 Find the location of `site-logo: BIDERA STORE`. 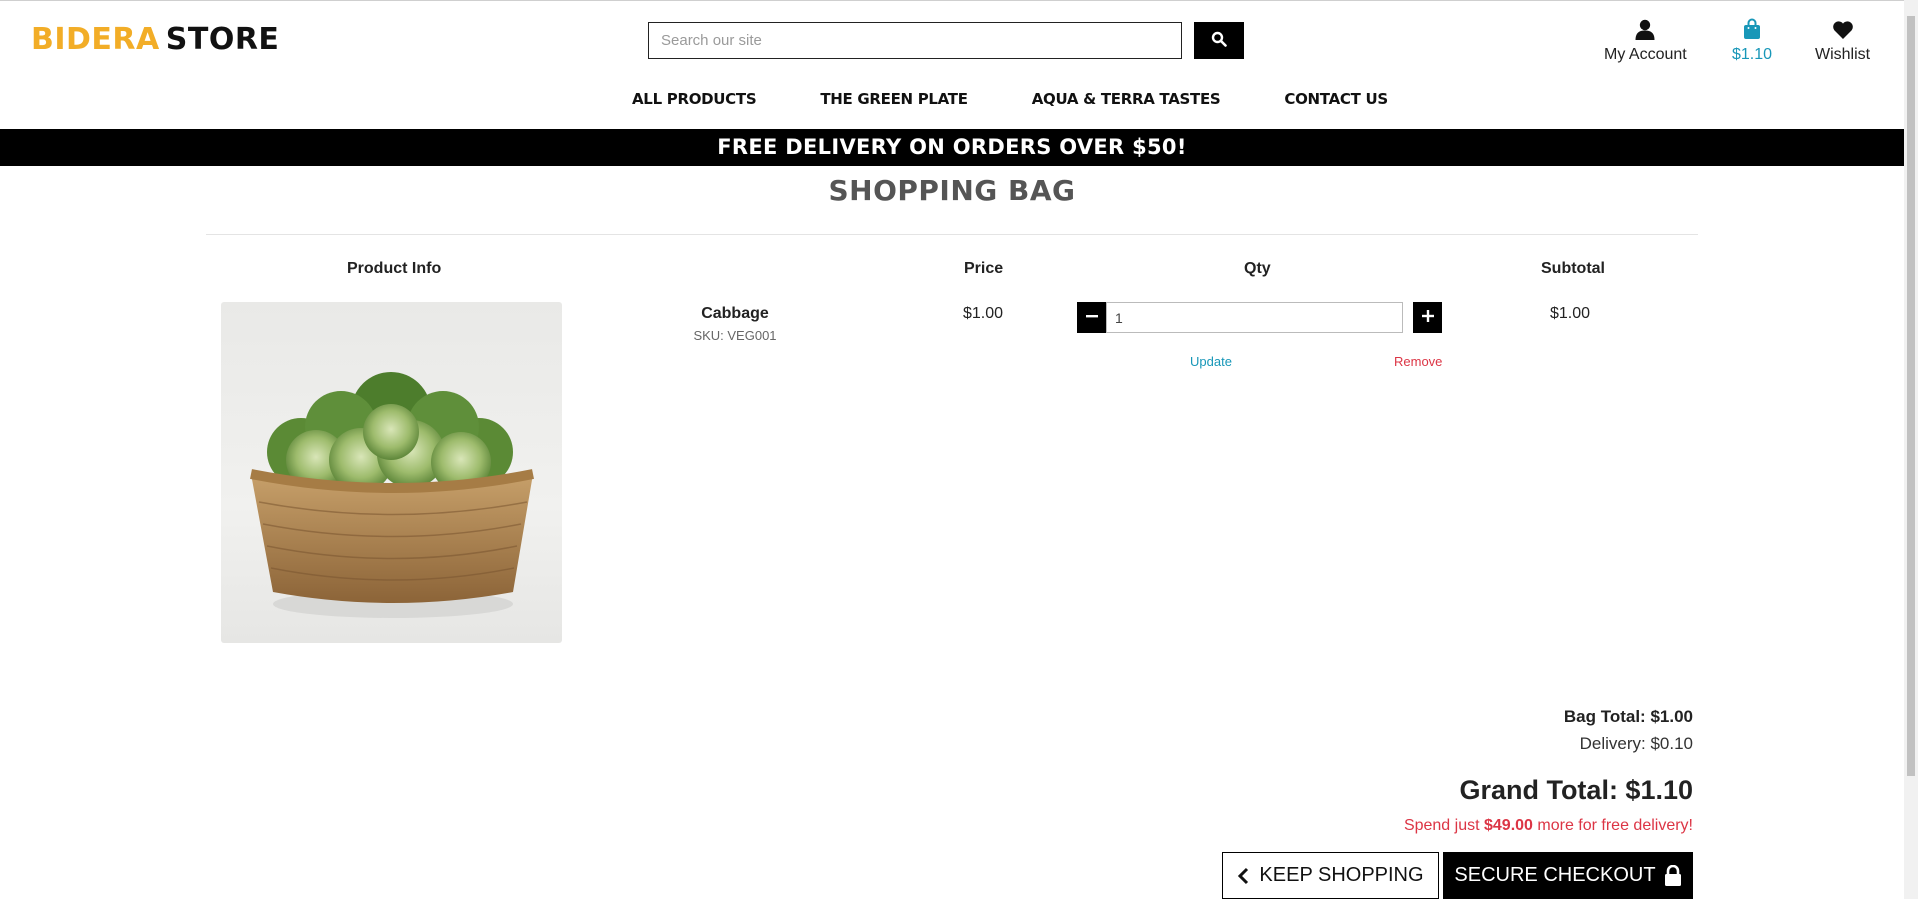

site-logo: BIDERA STORE is located at coordinates (155, 39).